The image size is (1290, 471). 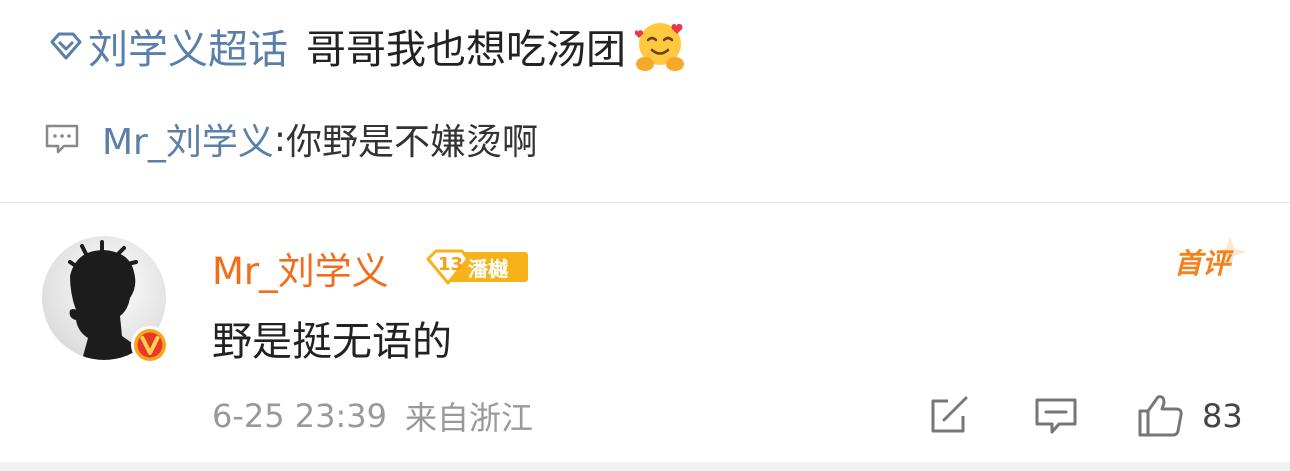 I want to click on repost-icon, so click(x=949, y=414).